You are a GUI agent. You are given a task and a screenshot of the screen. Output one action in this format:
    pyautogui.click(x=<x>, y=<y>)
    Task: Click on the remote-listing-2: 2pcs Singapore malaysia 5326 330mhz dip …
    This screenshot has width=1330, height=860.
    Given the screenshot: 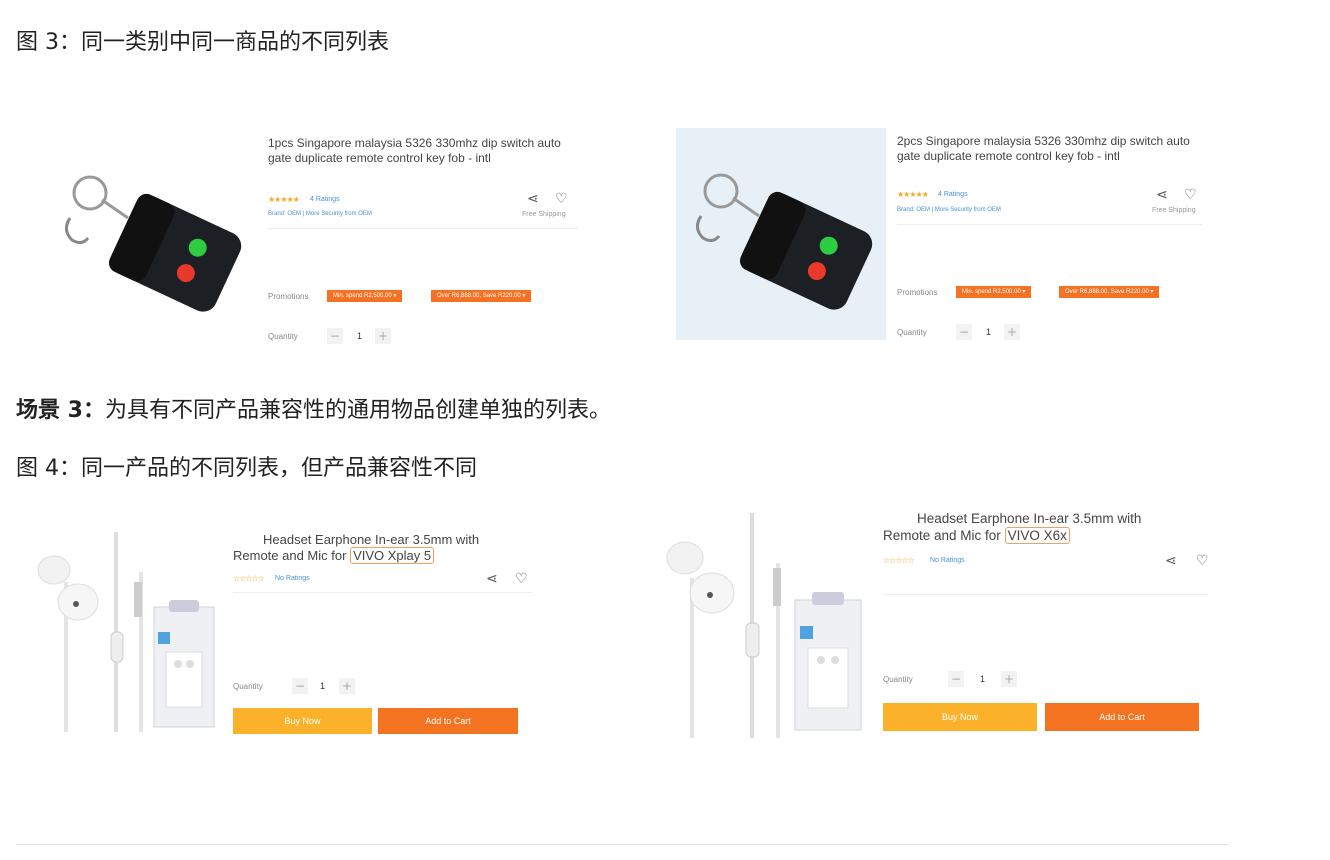 What is the action you would take?
    pyautogui.click(x=941, y=235)
    